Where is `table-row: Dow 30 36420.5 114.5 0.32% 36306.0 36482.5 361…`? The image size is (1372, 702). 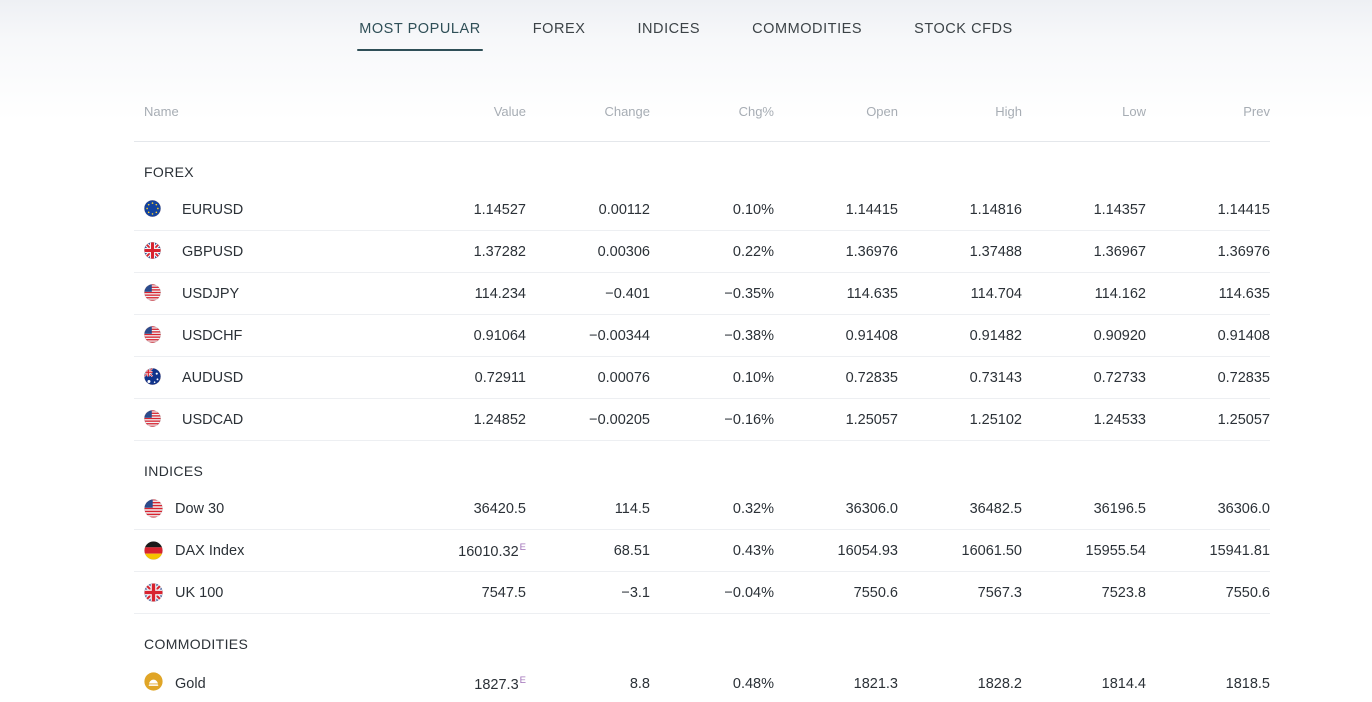 table-row: Dow 30 36420.5 114.5 0.32% 36306.0 36482.5 361… is located at coordinates (702, 509).